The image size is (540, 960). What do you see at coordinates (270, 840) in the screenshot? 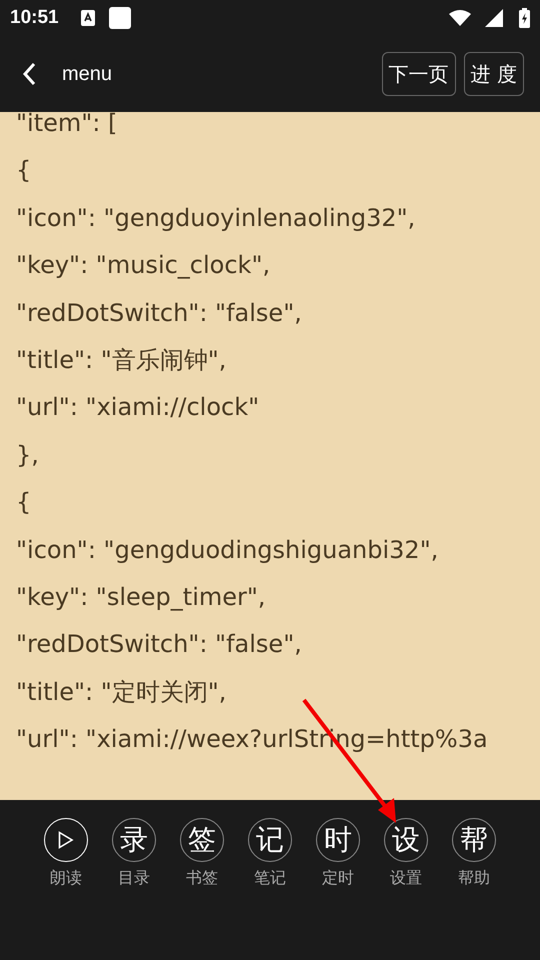
I see `round-icon: 记` at bounding box center [270, 840].